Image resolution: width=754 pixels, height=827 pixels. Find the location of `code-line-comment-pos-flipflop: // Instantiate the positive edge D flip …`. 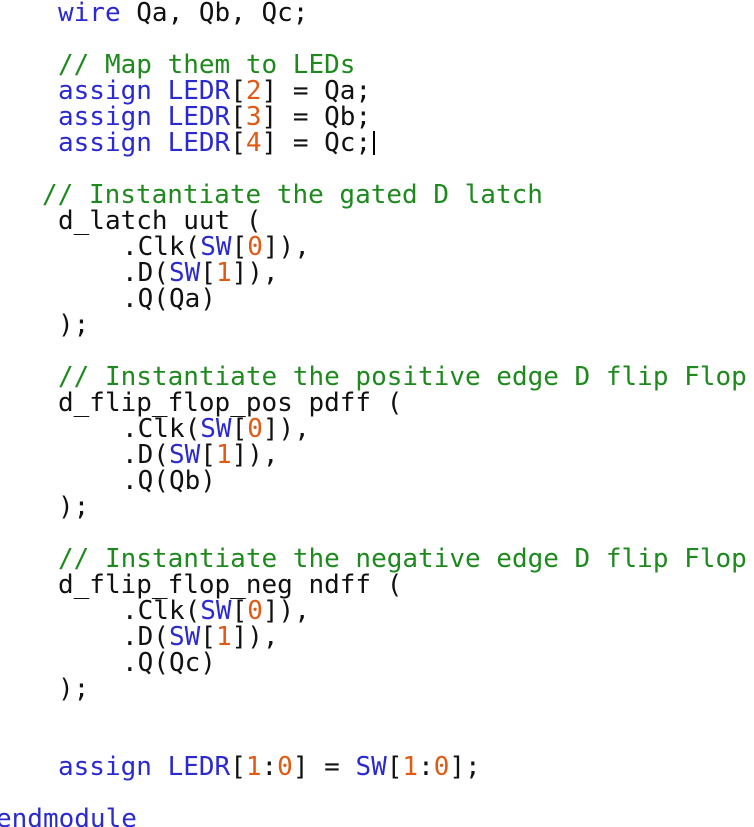

code-line-comment-pos-flipflop: // Instantiate the positive edge D flip … is located at coordinates (402, 377).